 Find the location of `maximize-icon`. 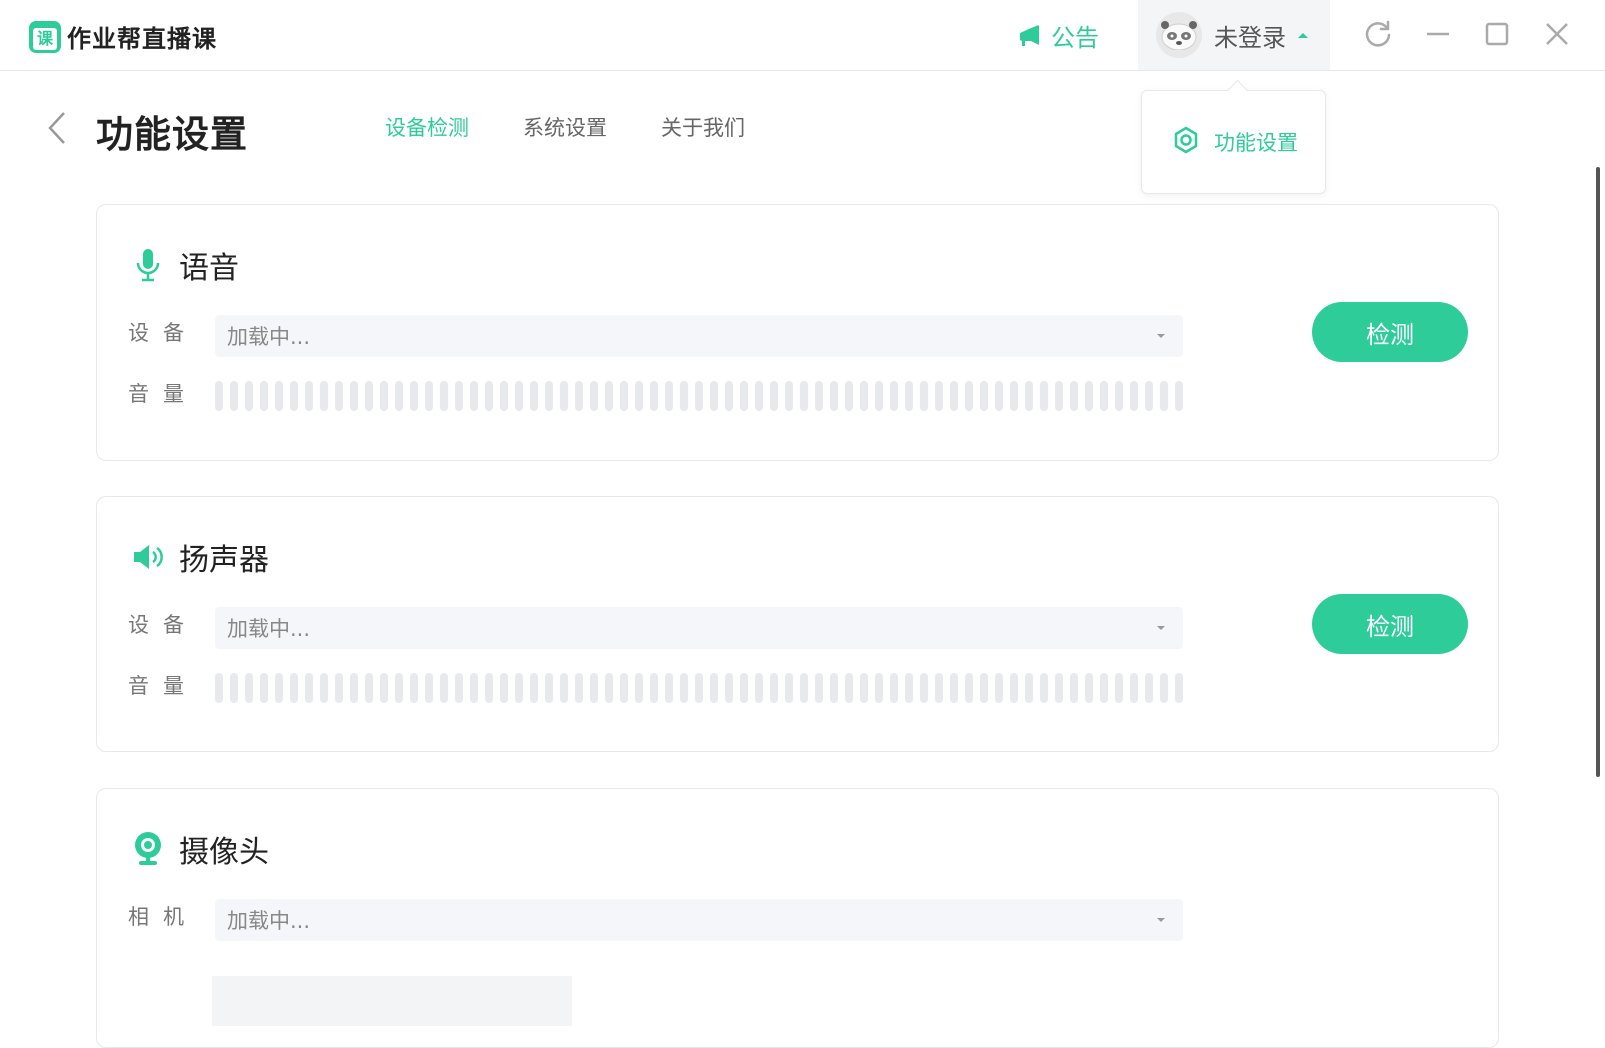

maximize-icon is located at coordinates (1497, 34).